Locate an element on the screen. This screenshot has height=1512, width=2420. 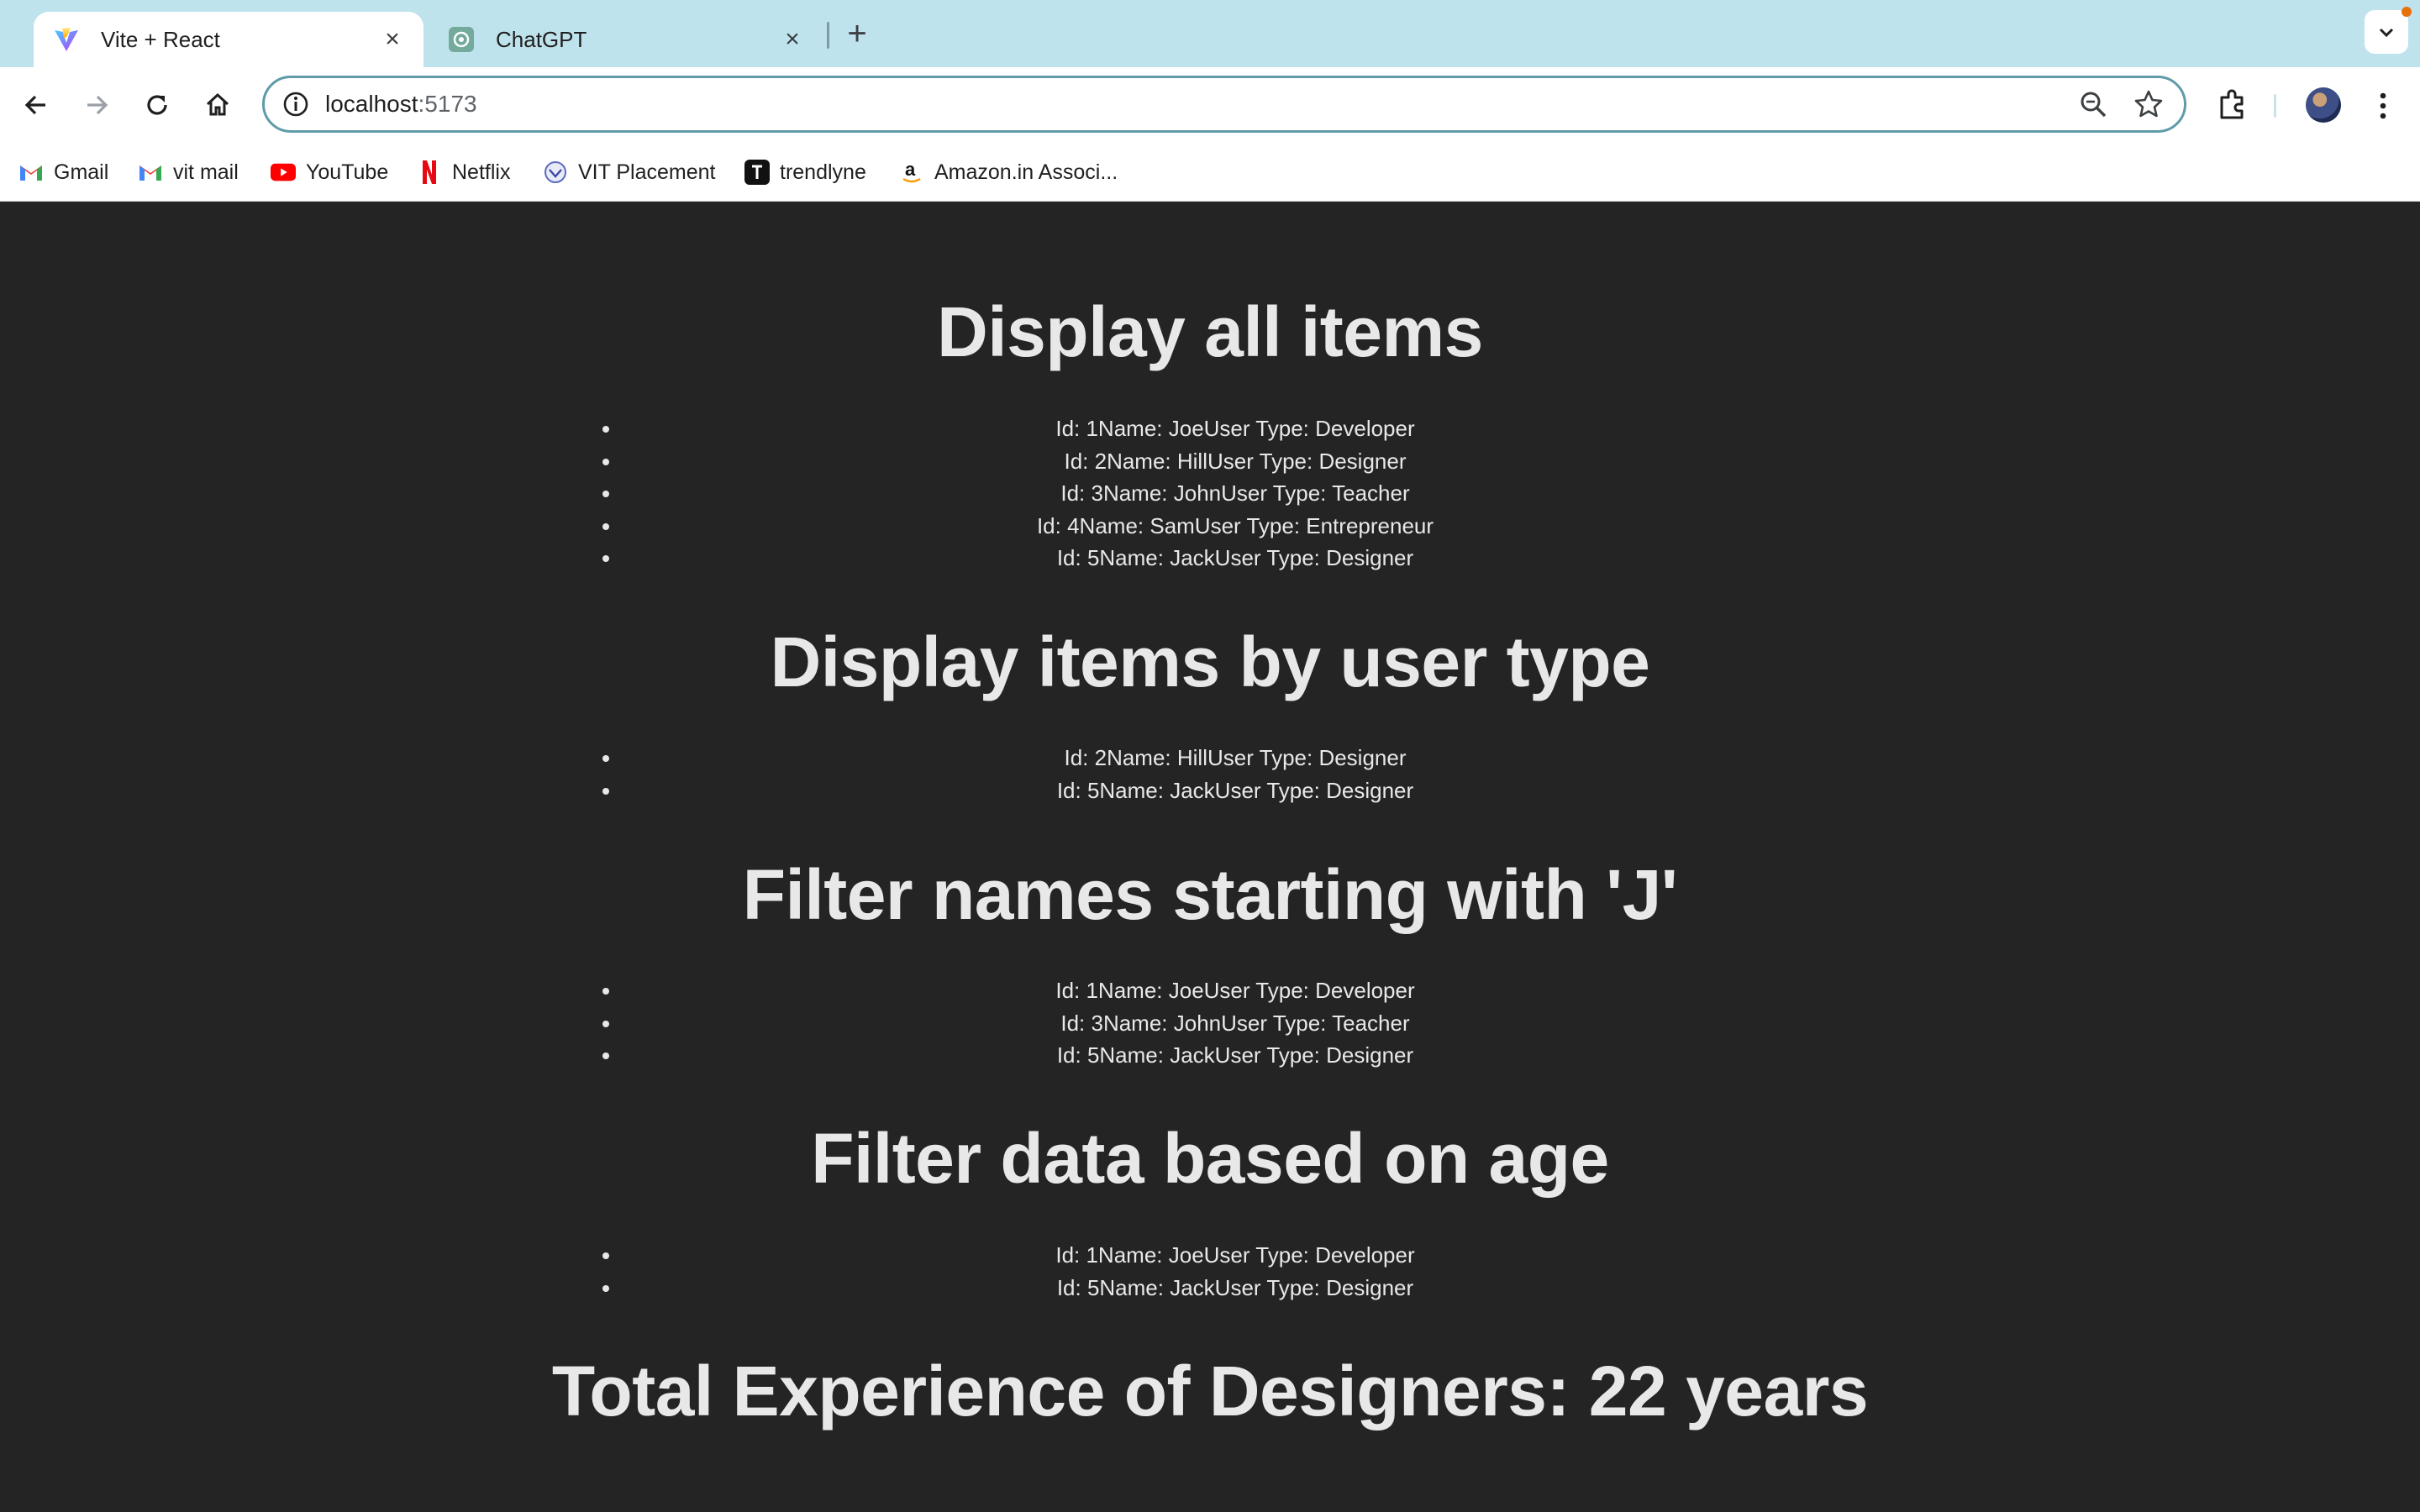
back-button is located at coordinates (36, 105).